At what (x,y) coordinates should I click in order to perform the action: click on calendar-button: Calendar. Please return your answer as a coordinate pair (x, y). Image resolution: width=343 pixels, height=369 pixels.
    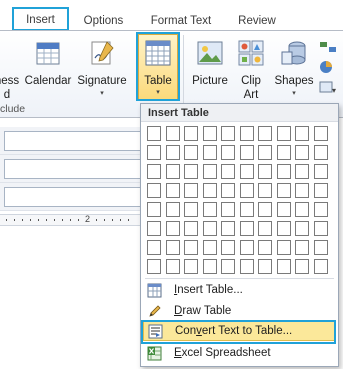
    Looking at the image, I should click on (48, 69).